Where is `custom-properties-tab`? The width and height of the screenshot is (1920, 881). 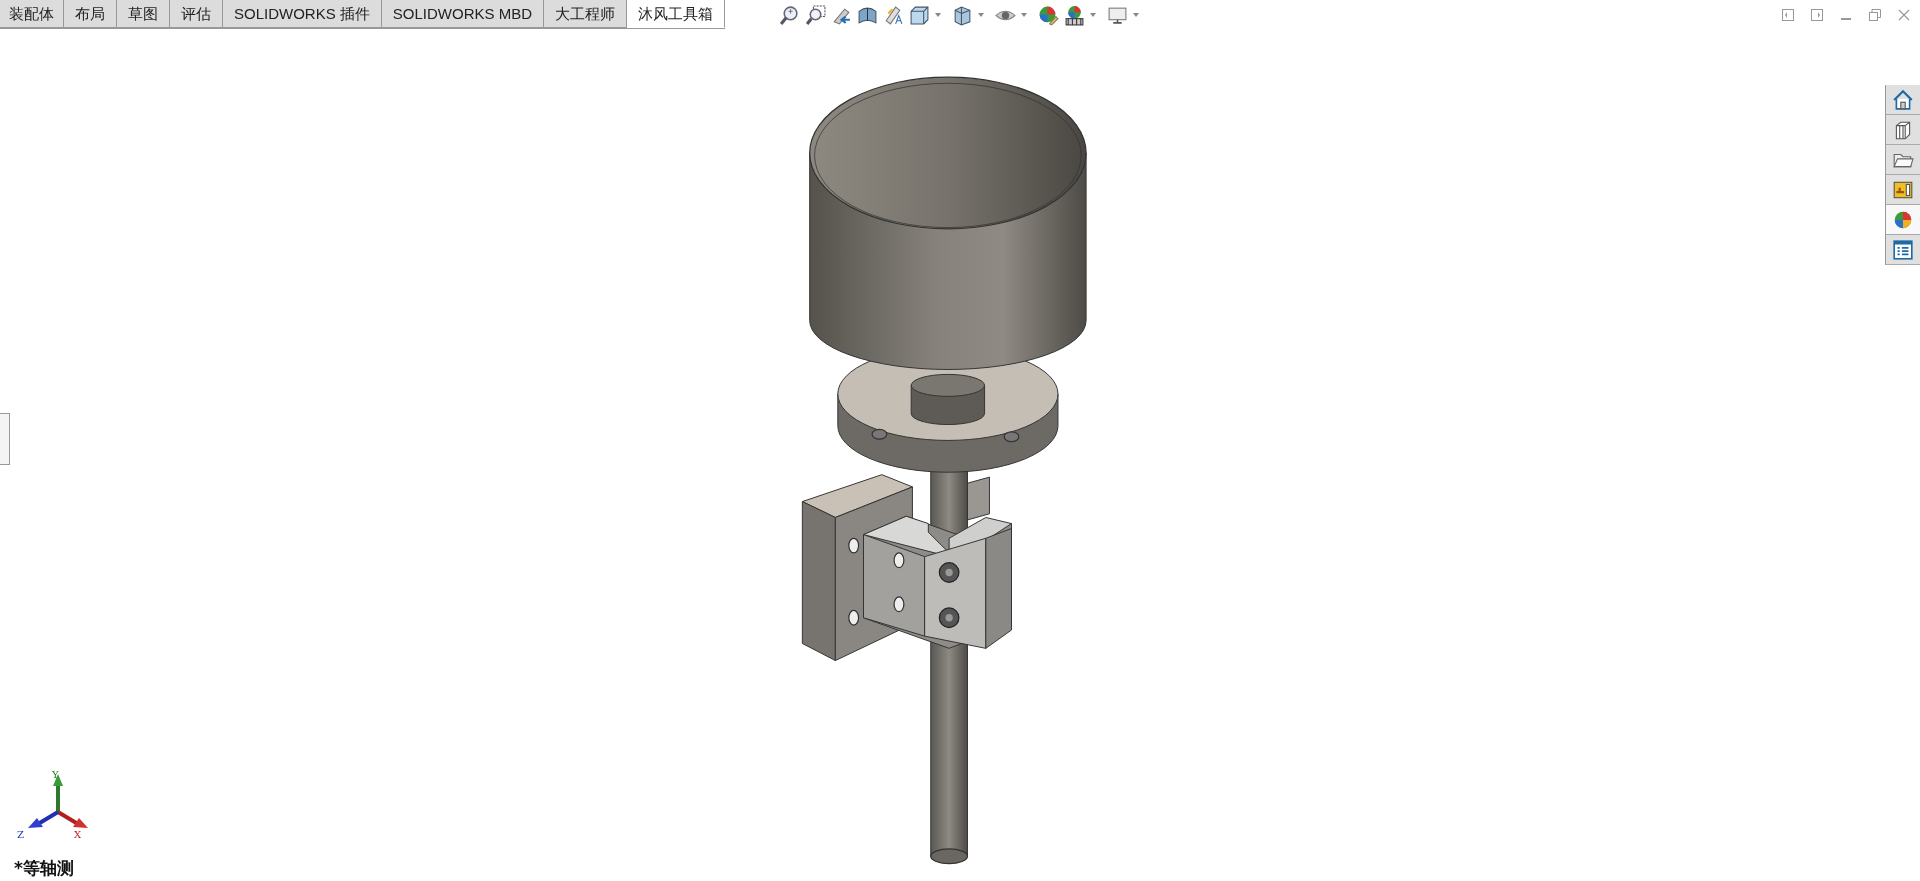 custom-properties-tab is located at coordinates (1903, 250).